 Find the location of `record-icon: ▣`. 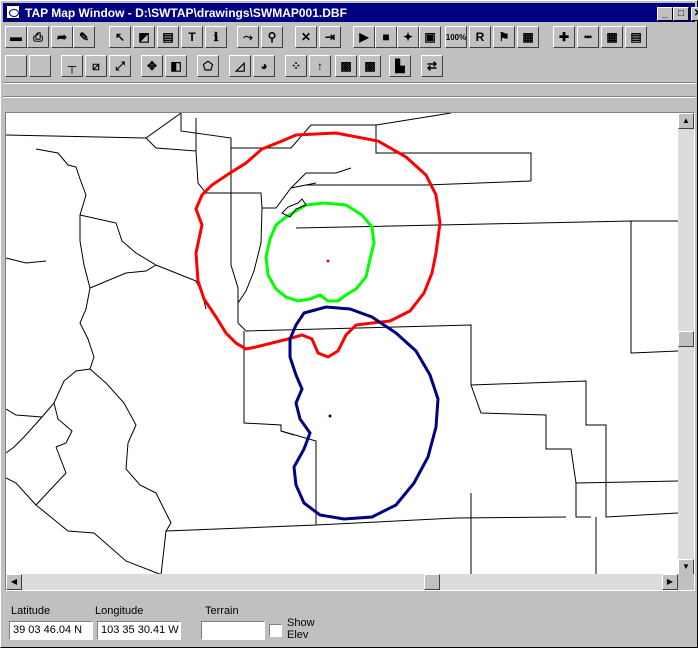

record-icon: ▣ is located at coordinates (430, 37).